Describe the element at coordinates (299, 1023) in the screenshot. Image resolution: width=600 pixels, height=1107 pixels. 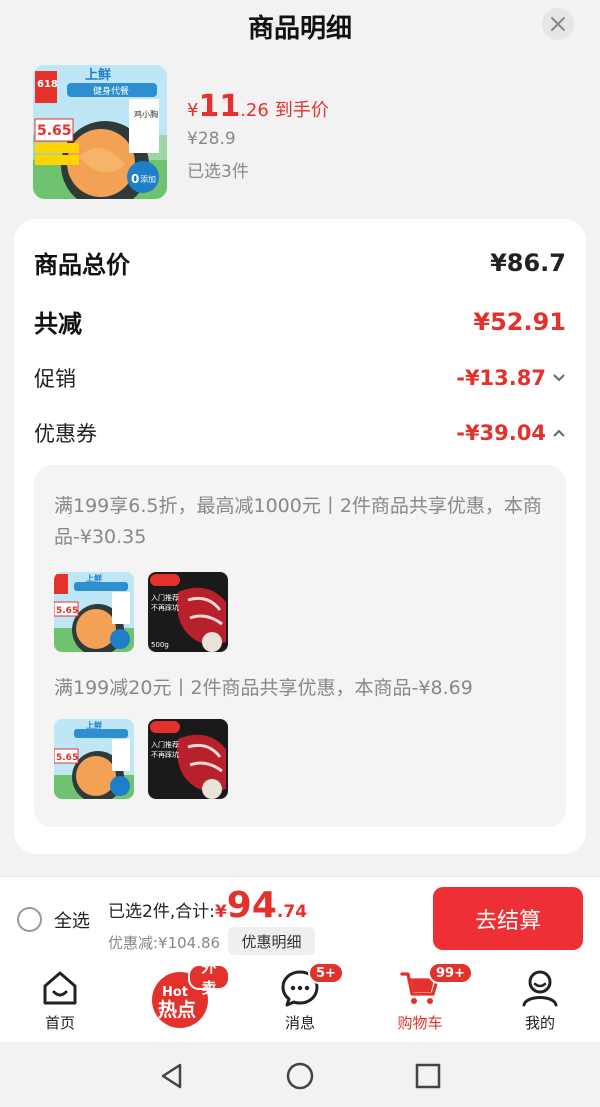
I see `tab-messages-label: 消息` at that location.